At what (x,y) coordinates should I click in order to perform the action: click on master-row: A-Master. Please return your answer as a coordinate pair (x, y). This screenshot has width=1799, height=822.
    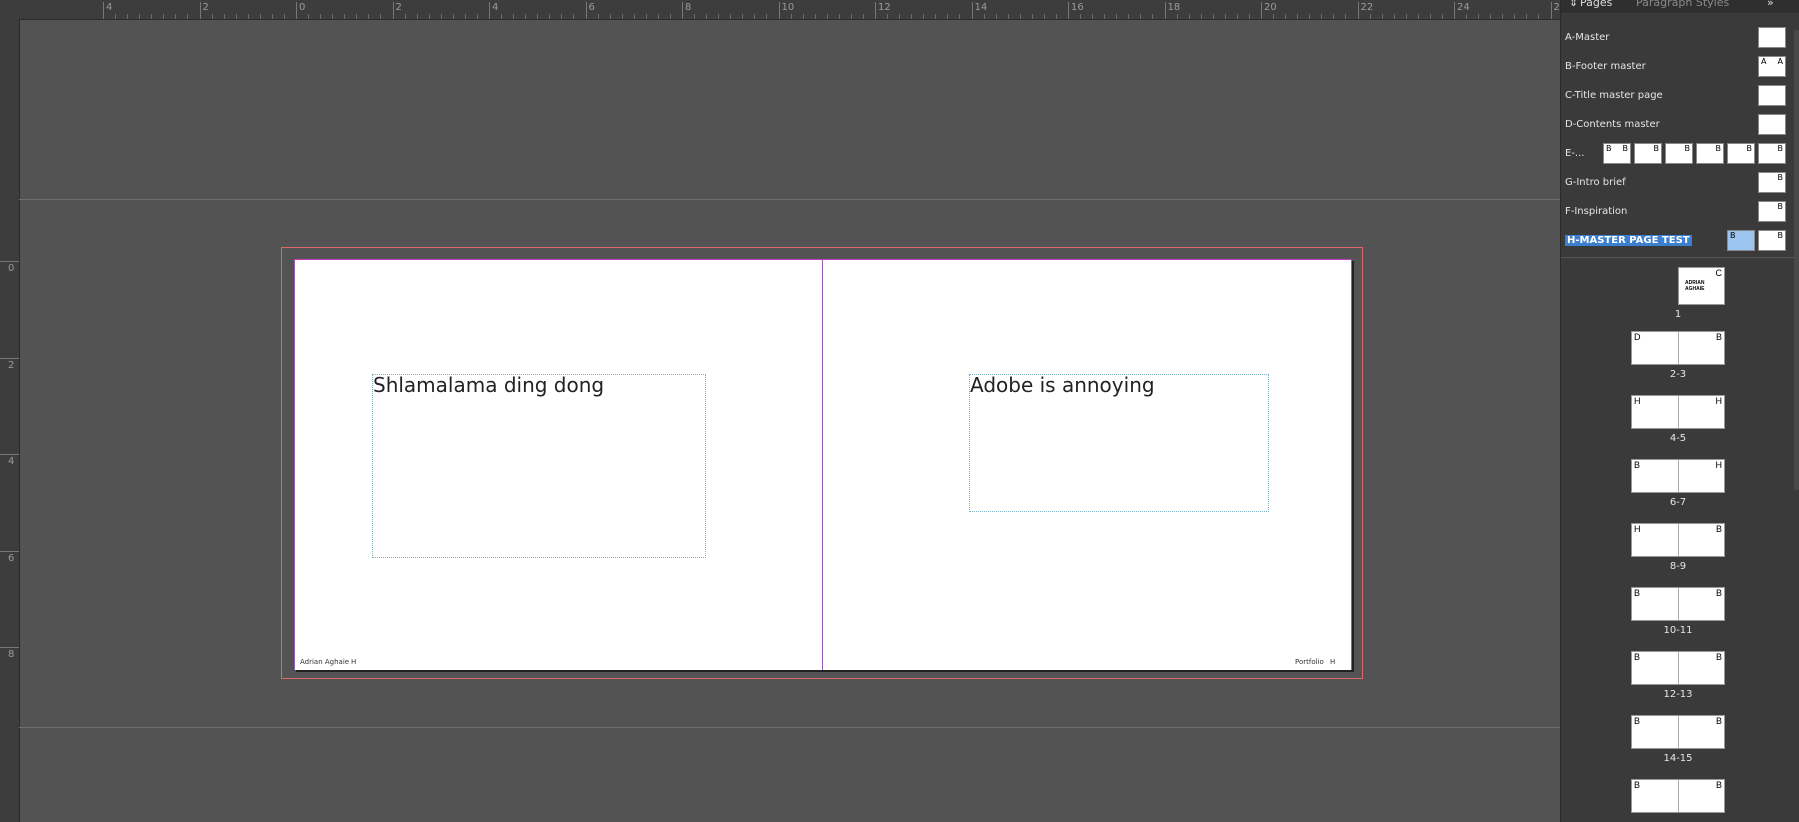
    Looking at the image, I should click on (1681, 38).